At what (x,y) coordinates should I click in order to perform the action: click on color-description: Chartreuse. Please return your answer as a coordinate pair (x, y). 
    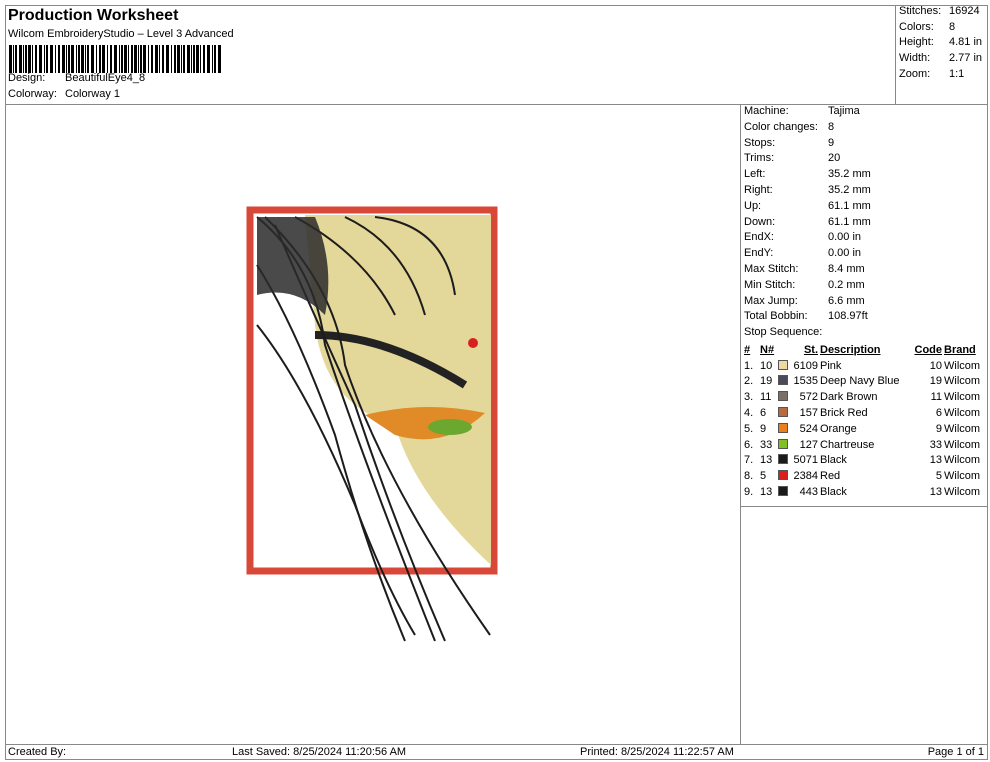
    Looking at the image, I should click on (847, 444).